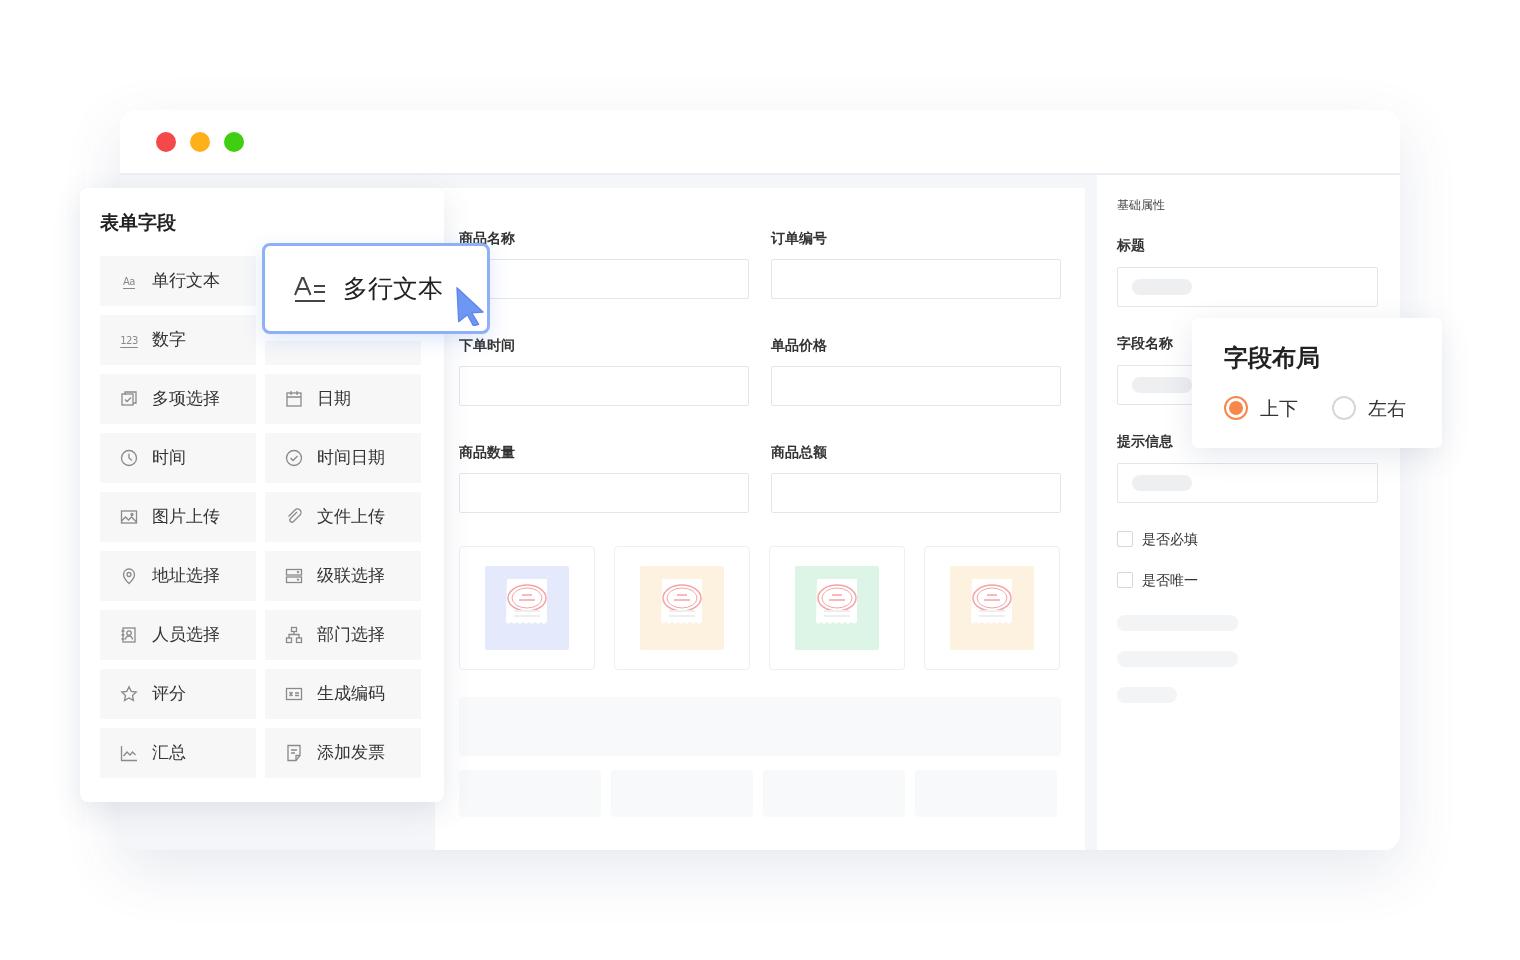  Describe the element at coordinates (138, 222) in the screenshot. I see `panel-title: 表单字段` at that location.